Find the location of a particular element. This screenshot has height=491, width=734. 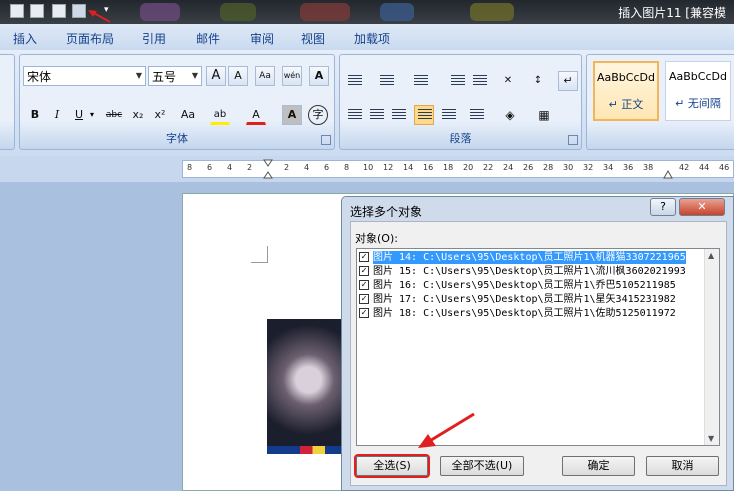

ok-button: 确定 is located at coordinates (598, 466).